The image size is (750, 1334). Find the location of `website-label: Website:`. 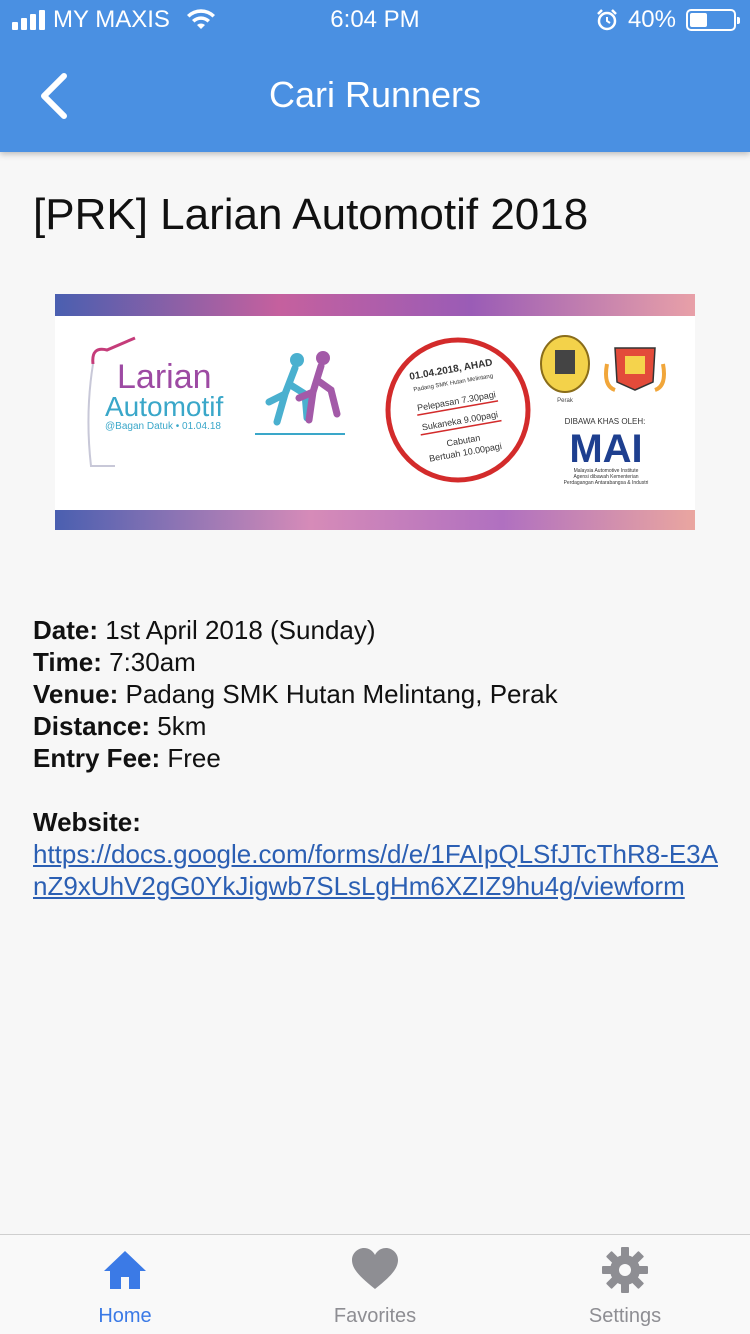

website-label: Website: is located at coordinates (87, 822).